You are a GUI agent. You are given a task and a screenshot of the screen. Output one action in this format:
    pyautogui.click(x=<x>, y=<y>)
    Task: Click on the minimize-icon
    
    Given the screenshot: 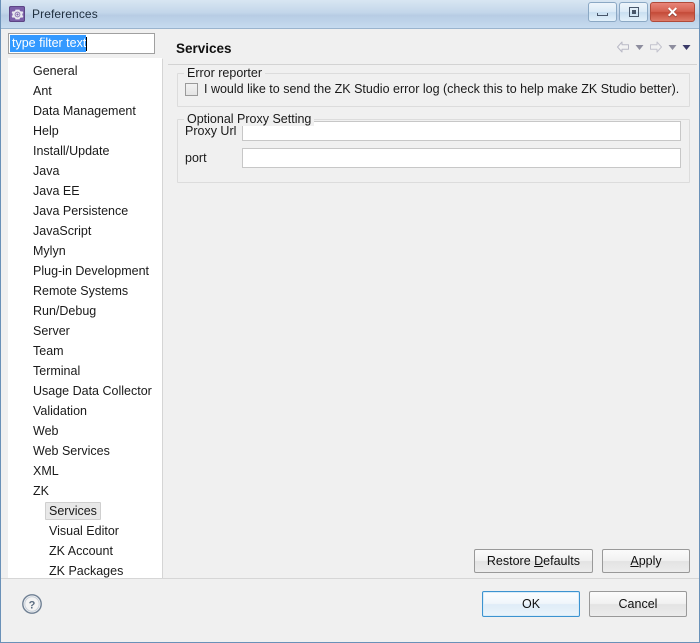 What is the action you would take?
    pyautogui.click(x=602, y=14)
    